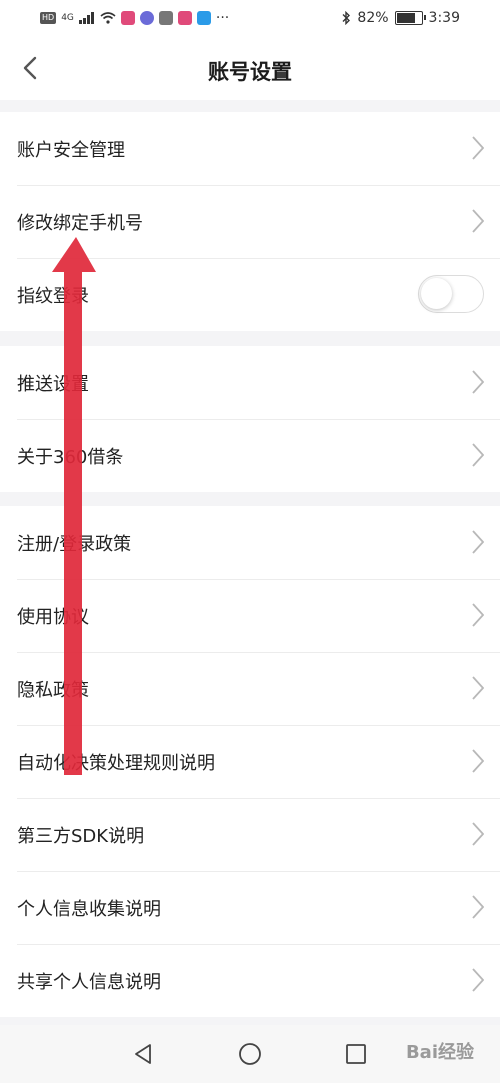 Image resolution: width=500 pixels, height=1083 pixels. What do you see at coordinates (74, 544) in the screenshot?
I see `list-item-label: 注册/登录政策` at bounding box center [74, 544].